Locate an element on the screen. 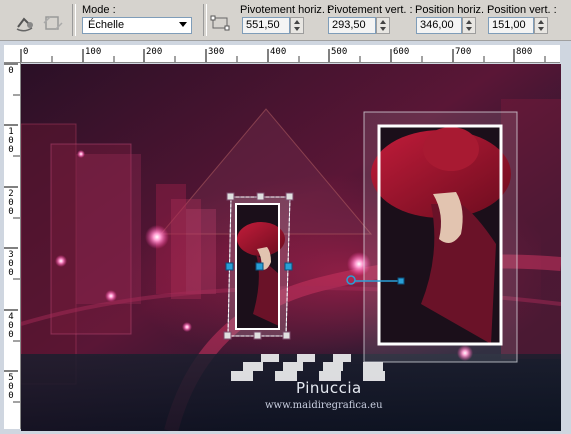  mode-dropdown: Échelle is located at coordinates (137, 25).